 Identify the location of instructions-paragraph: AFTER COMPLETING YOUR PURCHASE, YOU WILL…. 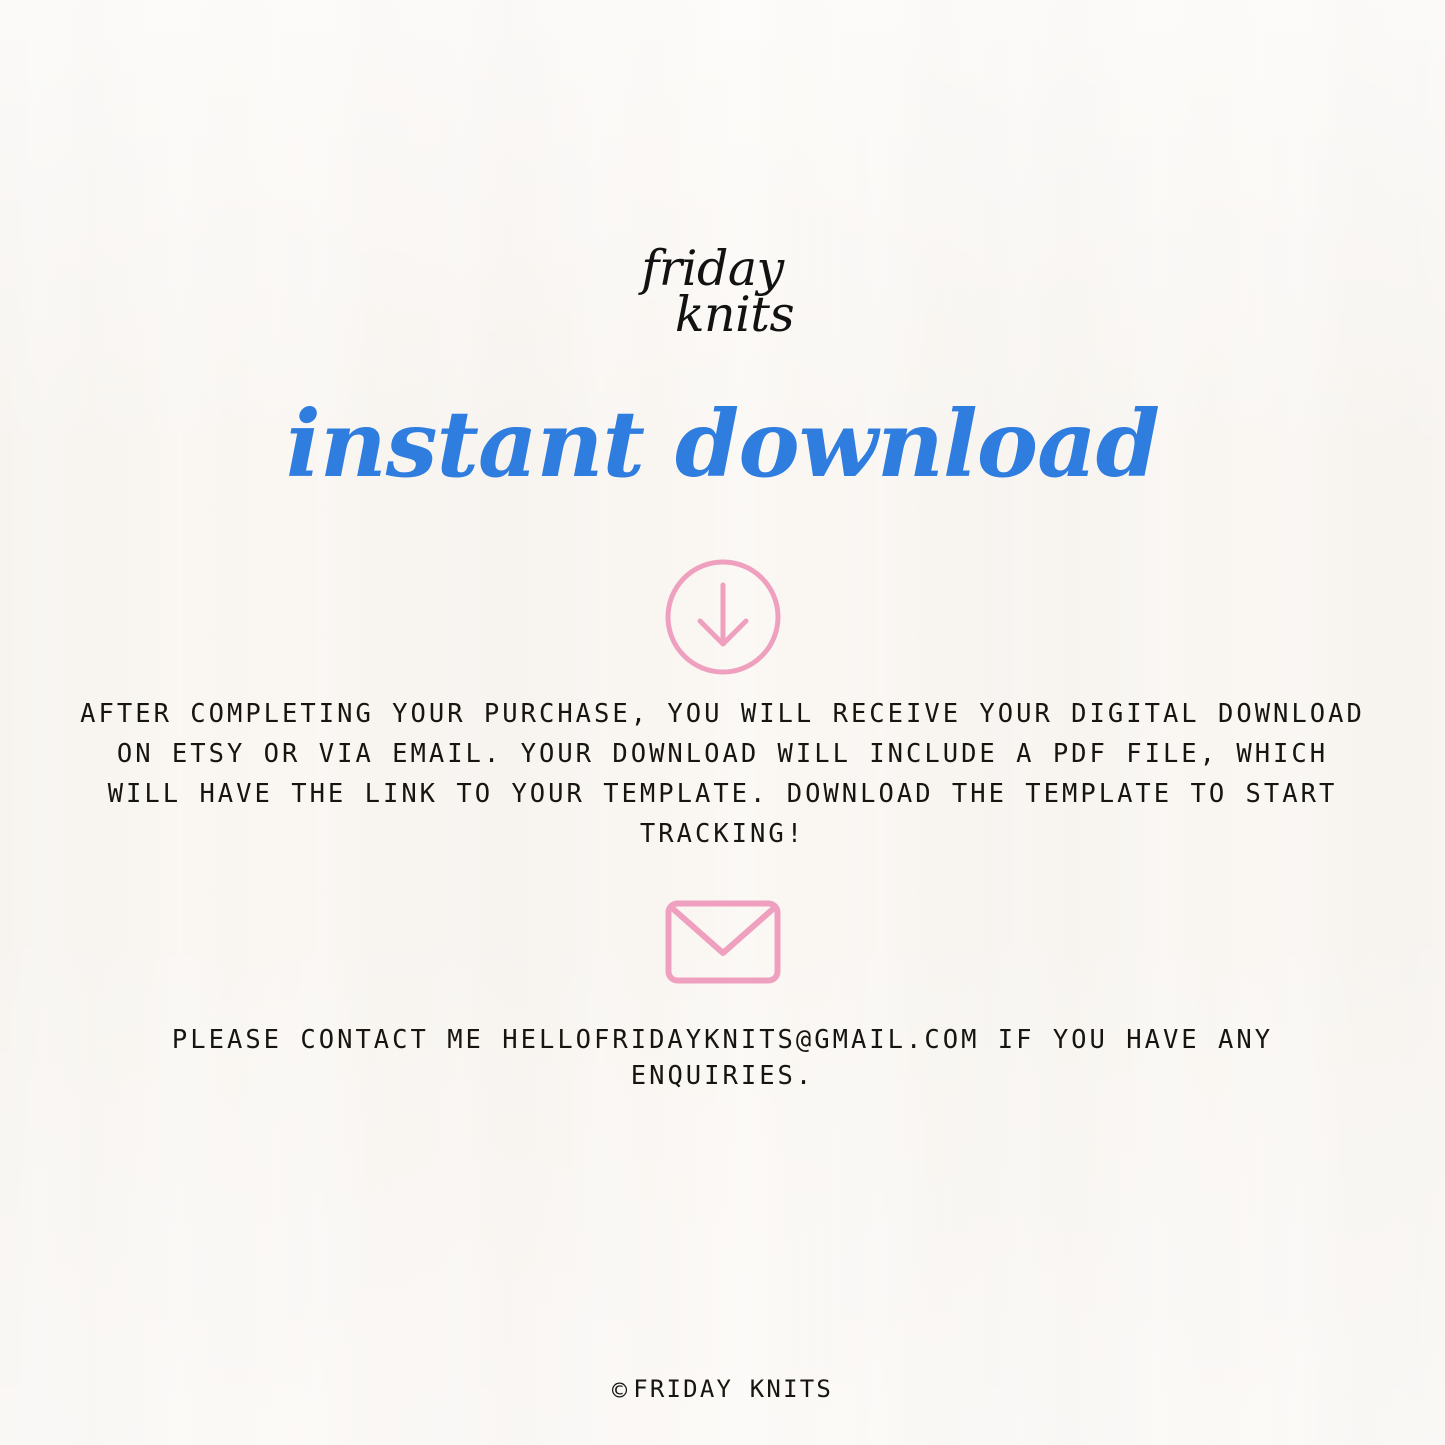
(722, 774).